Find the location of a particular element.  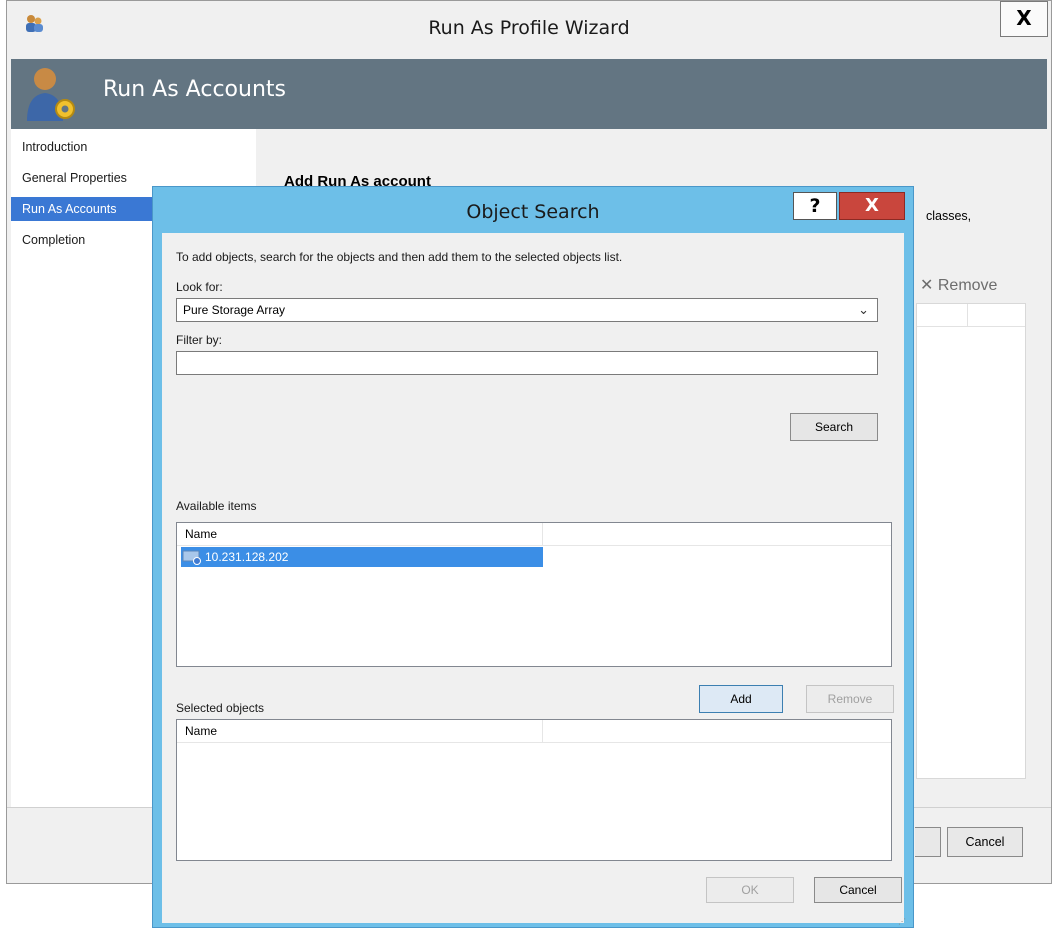

content-remove-label: Remove is located at coordinates (967, 285).